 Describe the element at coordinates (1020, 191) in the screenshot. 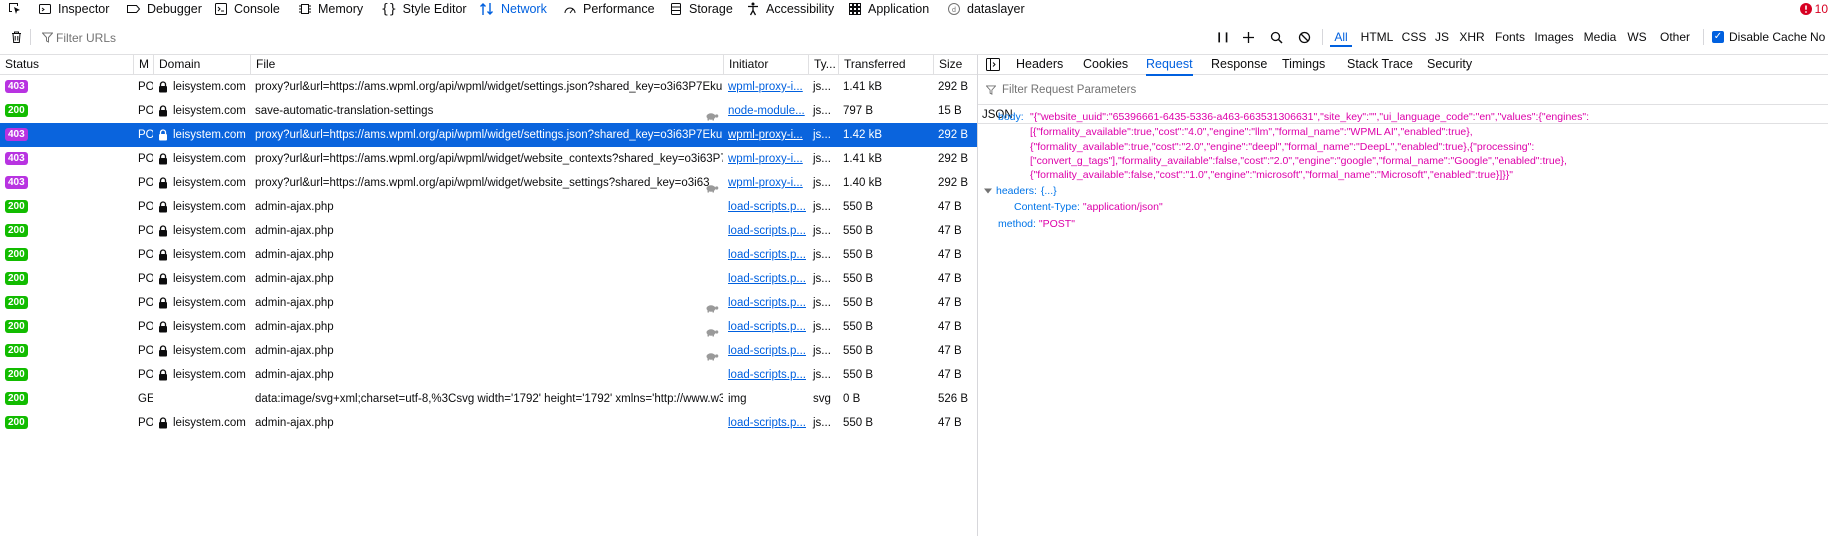

I see `headers-node: headers: {...}` at that location.